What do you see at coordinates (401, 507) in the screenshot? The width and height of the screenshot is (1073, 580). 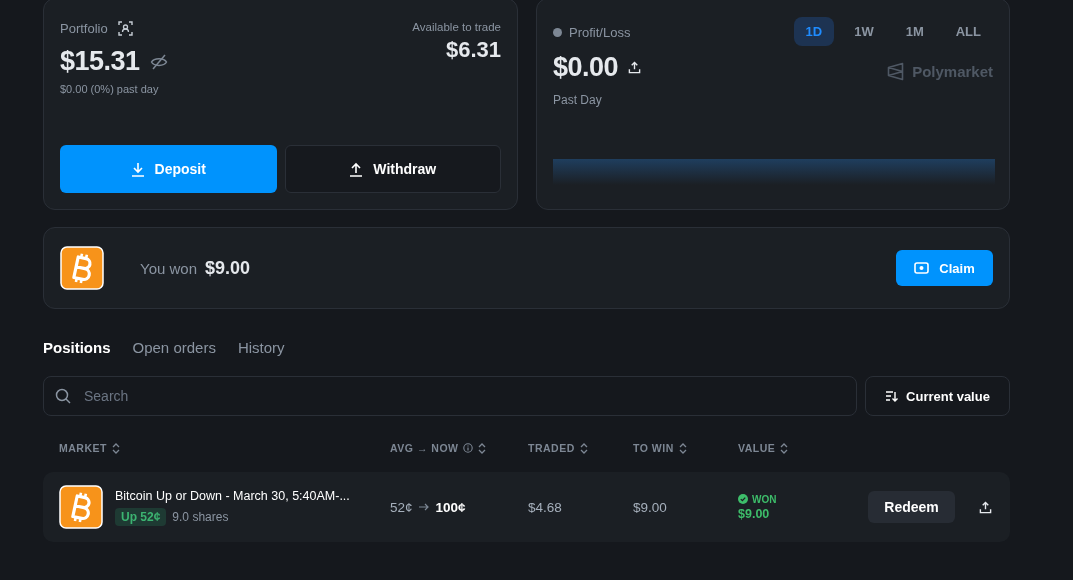 I see `avg-price: 52¢` at bounding box center [401, 507].